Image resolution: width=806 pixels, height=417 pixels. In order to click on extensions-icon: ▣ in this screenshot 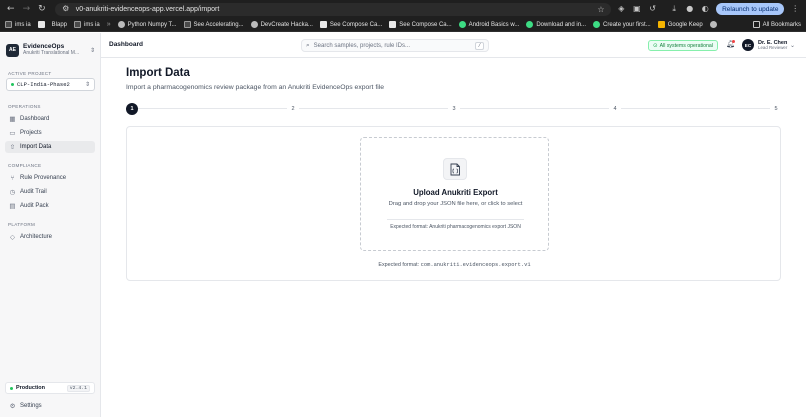, I will do `click(637, 9)`.